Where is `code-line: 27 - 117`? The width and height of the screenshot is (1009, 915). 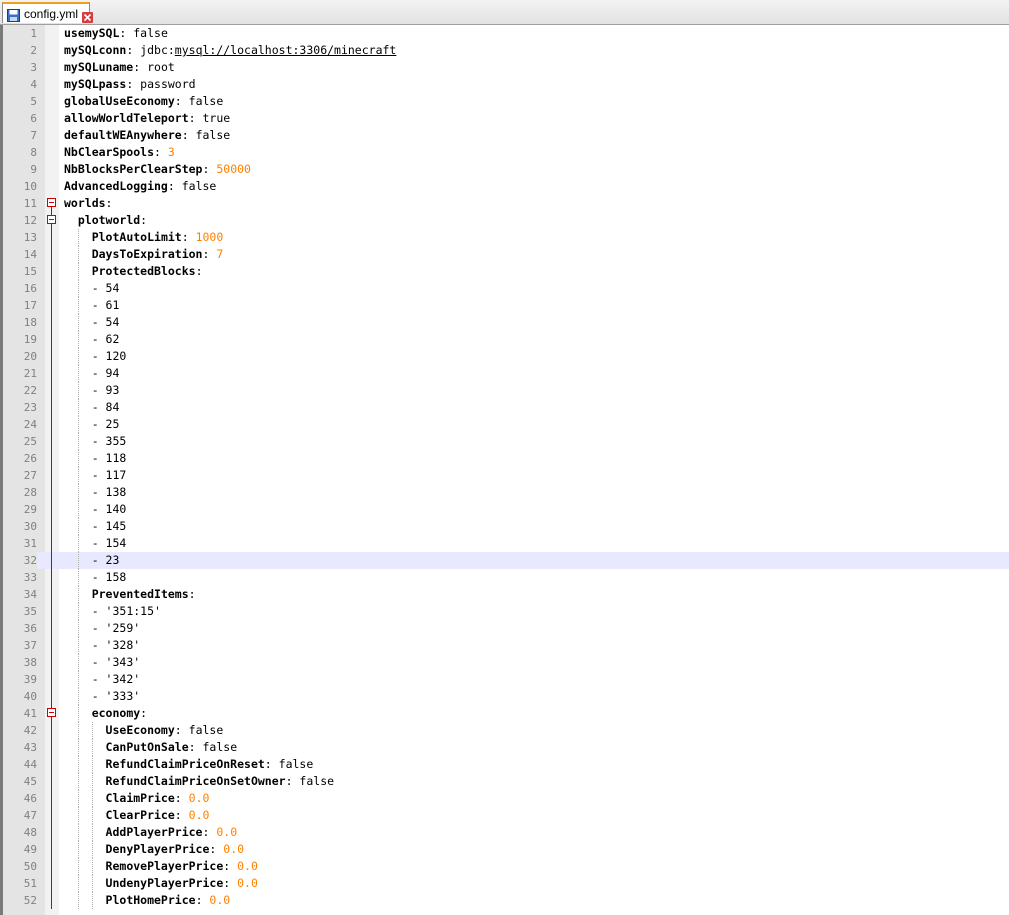
code-line: 27 - 117 is located at coordinates (506, 475).